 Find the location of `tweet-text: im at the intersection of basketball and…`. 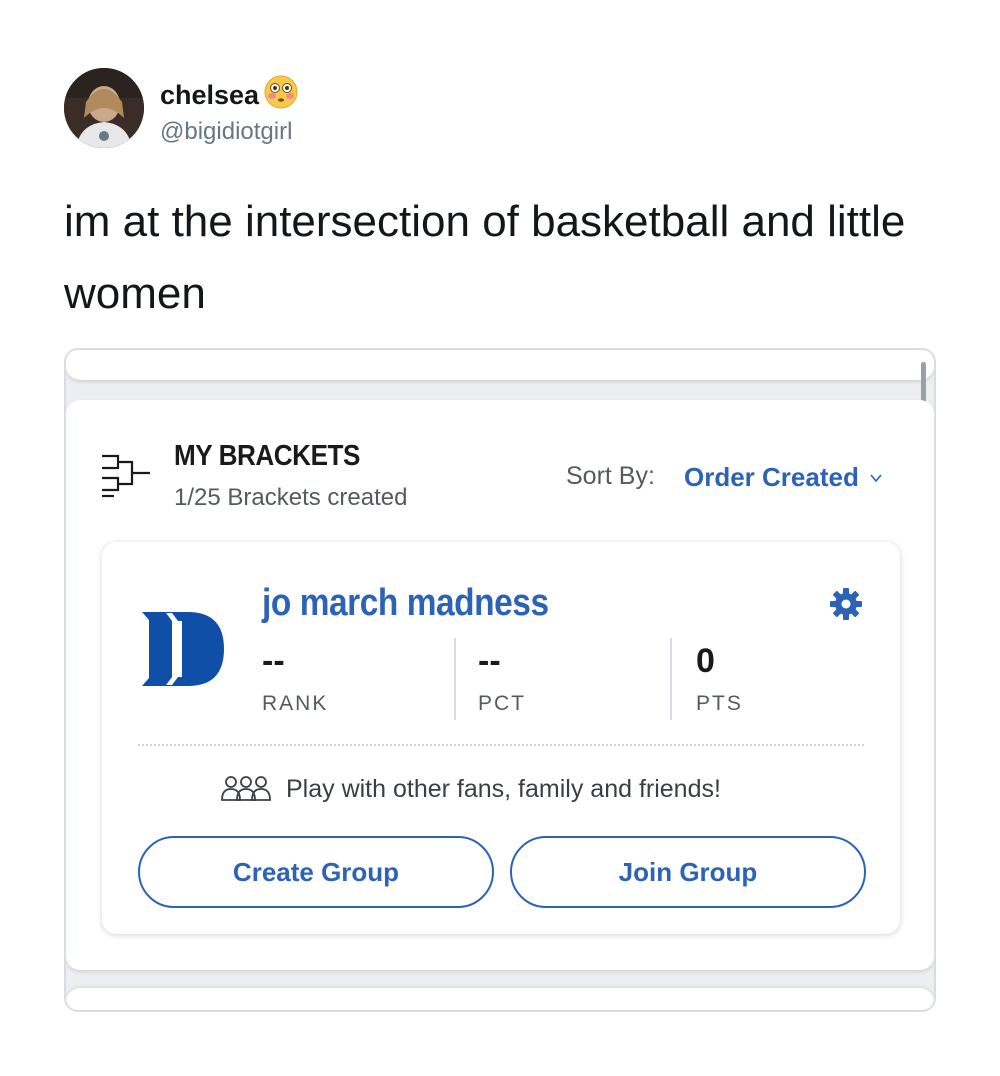

tweet-text: im at the intersection of basketball and… is located at coordinates (485, 257).